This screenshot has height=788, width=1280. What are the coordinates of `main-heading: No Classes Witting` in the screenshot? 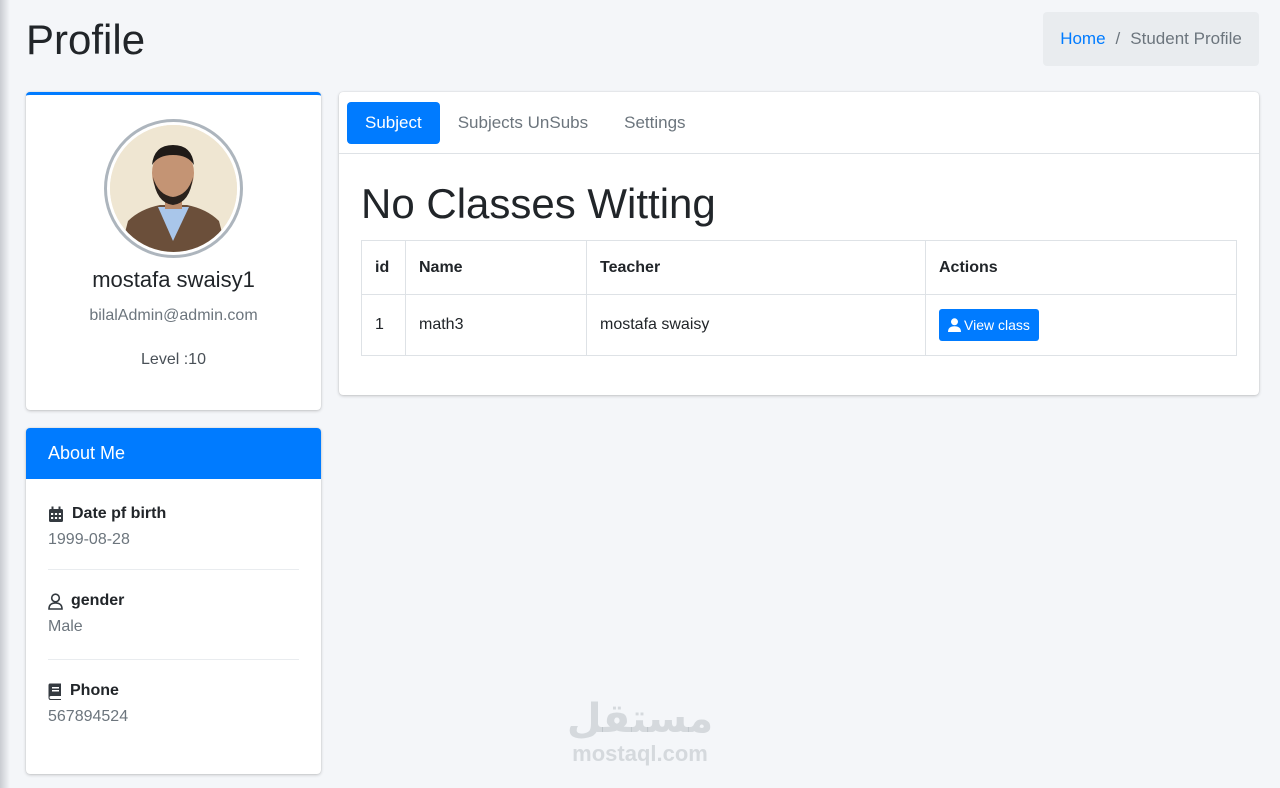 It's located at (538, 203).